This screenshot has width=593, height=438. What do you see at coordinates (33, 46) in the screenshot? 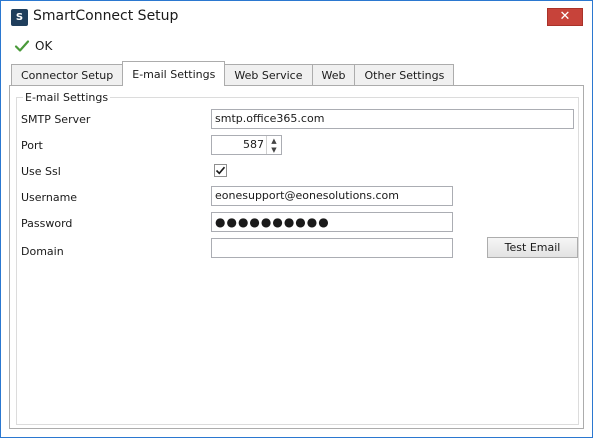
I see `ok-button: OK` at bounding box center [33, 46].